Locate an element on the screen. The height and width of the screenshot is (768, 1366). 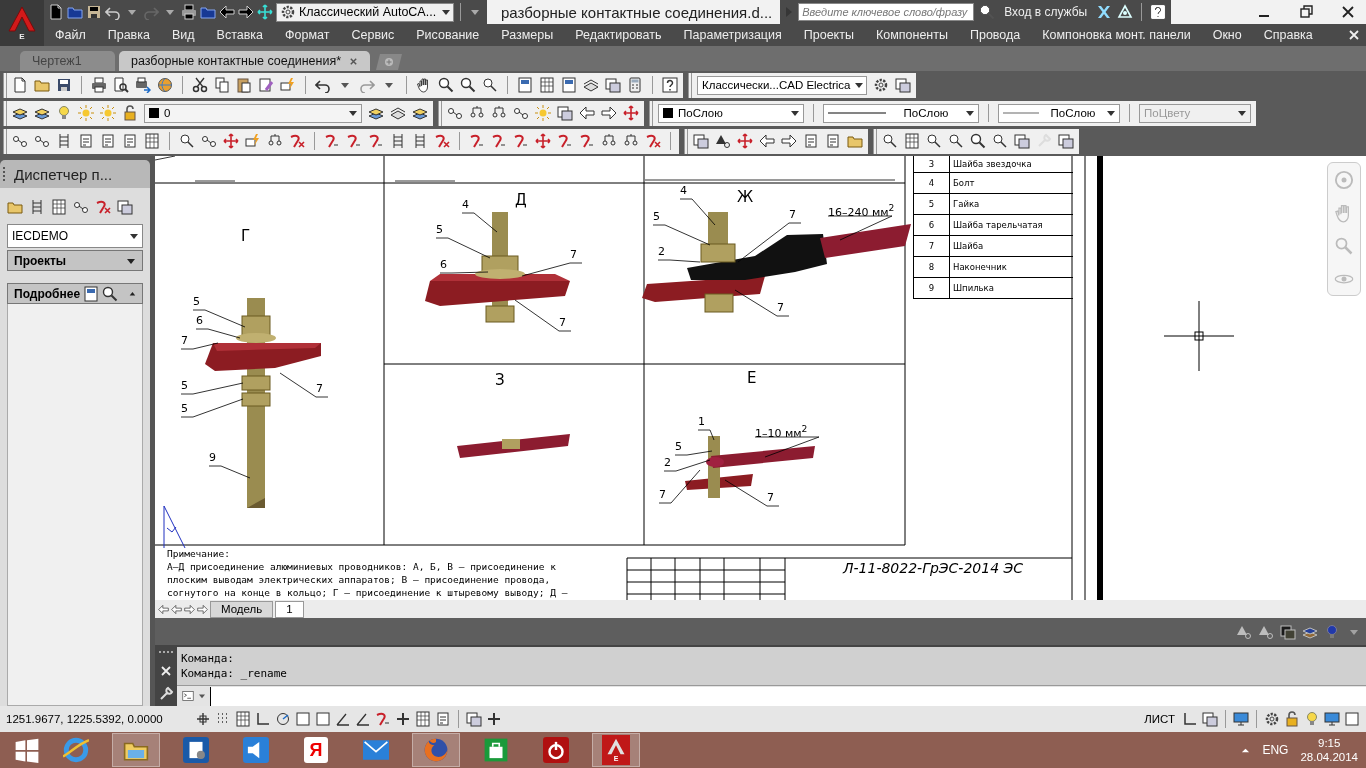
command-prompt-icon is located at coordinates (188, 696).